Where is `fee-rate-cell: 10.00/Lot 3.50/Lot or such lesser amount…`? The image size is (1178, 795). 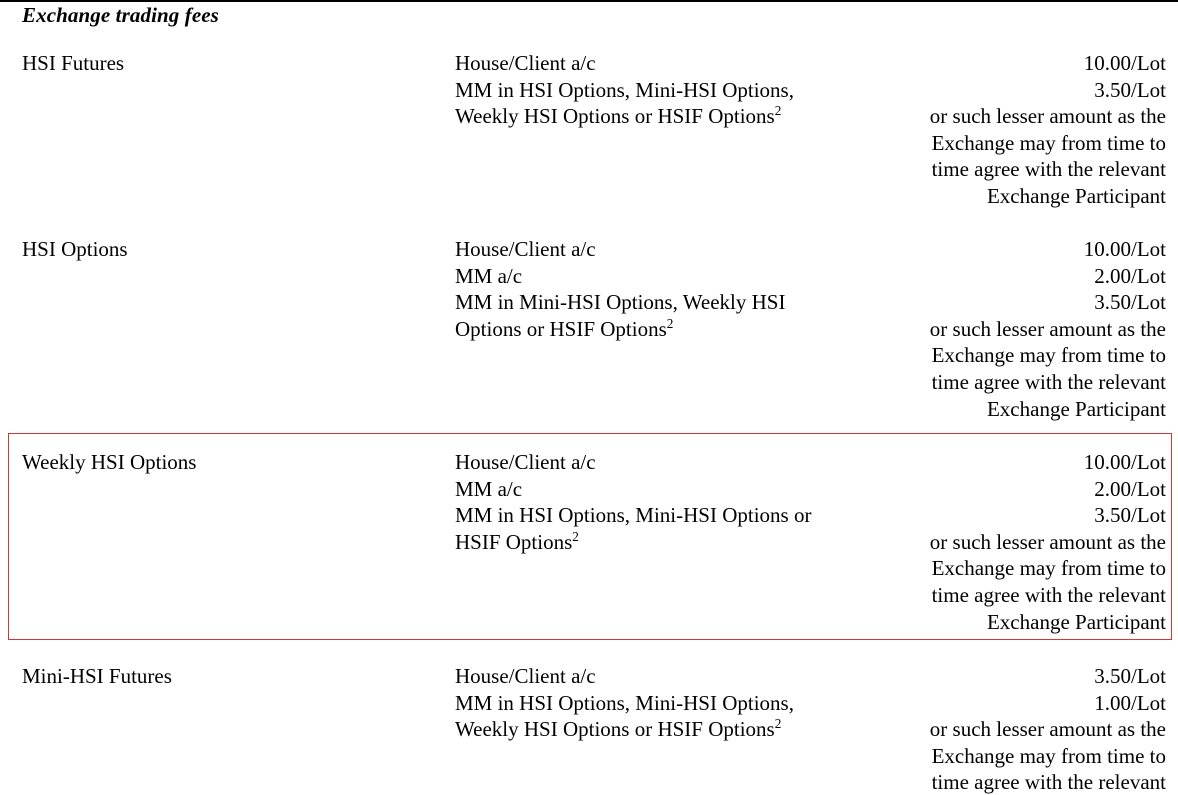
fee-rate-cell: 10.00/Lot 3.50/Lot or such lesser amount… is located at coordinates (1016, 130).